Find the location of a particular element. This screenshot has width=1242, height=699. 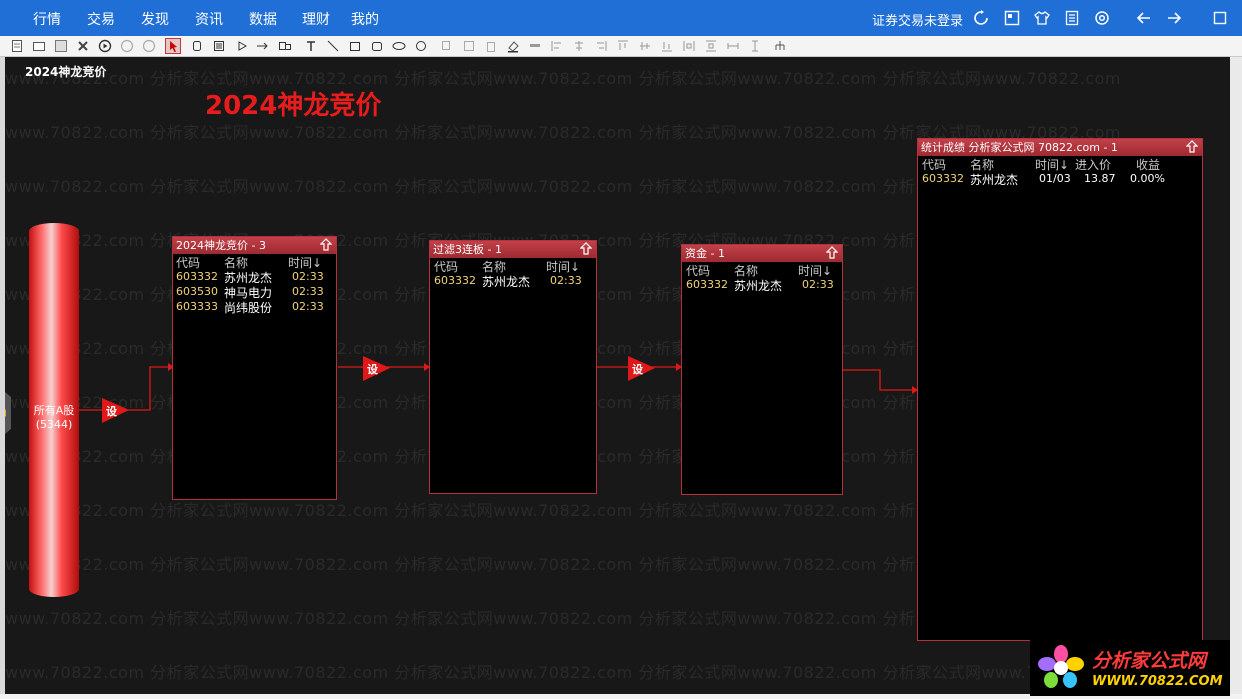

align-center-icon is located at coordinates (579, 46).